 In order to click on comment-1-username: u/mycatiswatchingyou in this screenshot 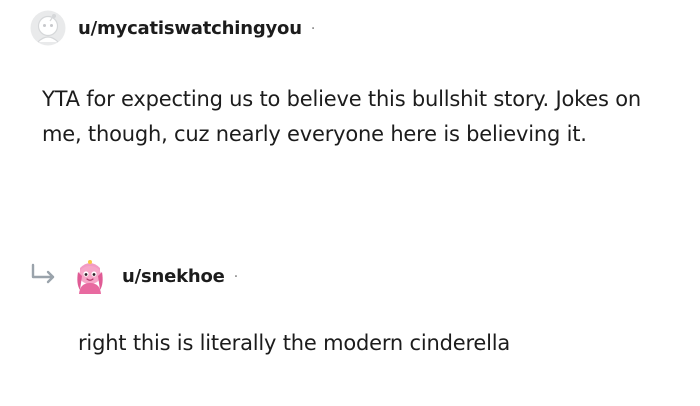, I will do `click(190, 28)`.